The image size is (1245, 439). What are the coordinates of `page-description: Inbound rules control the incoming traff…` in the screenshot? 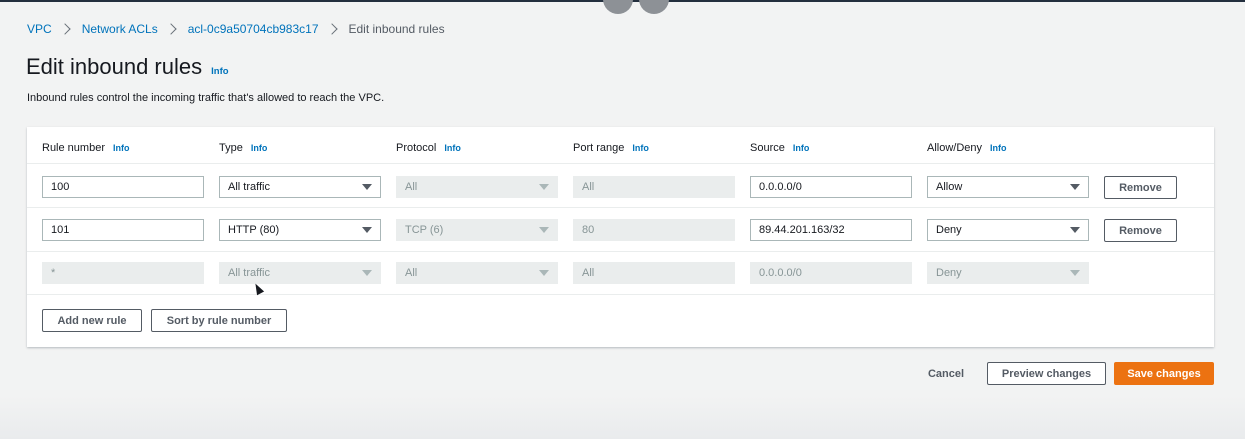 It's located at (206, 98).